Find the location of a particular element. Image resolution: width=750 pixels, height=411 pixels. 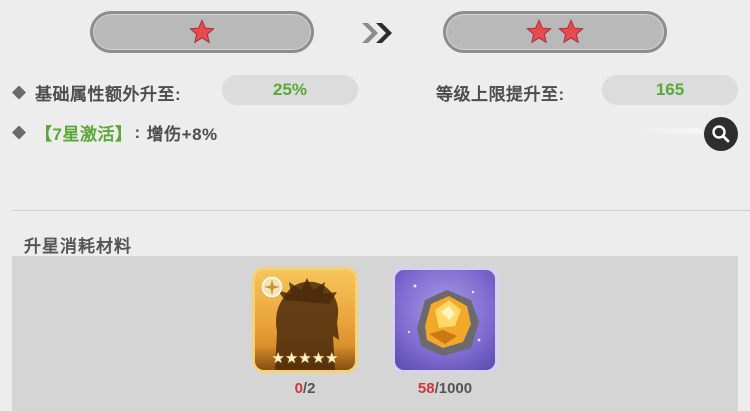

gold-crystal-icon is located at coordinates (444, 320).